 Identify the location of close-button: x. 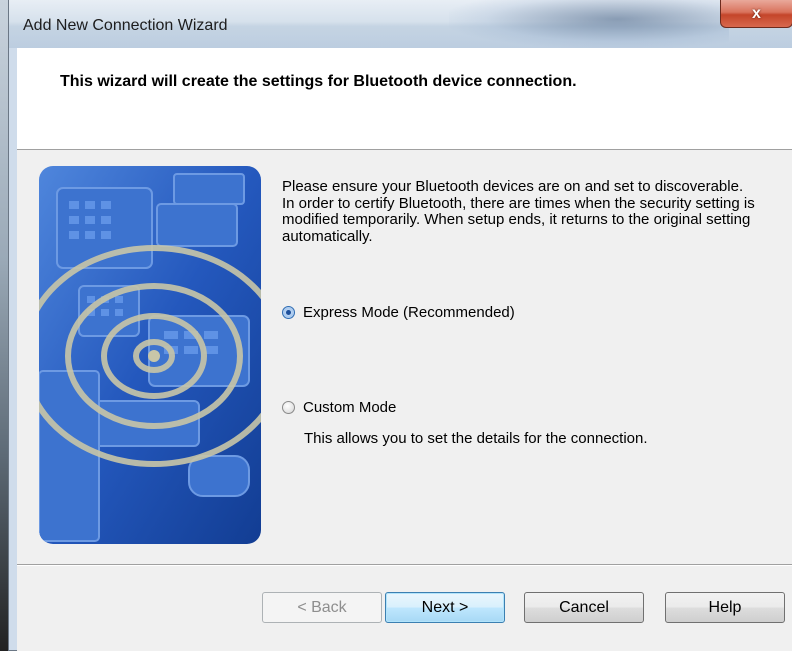
(756, 14).